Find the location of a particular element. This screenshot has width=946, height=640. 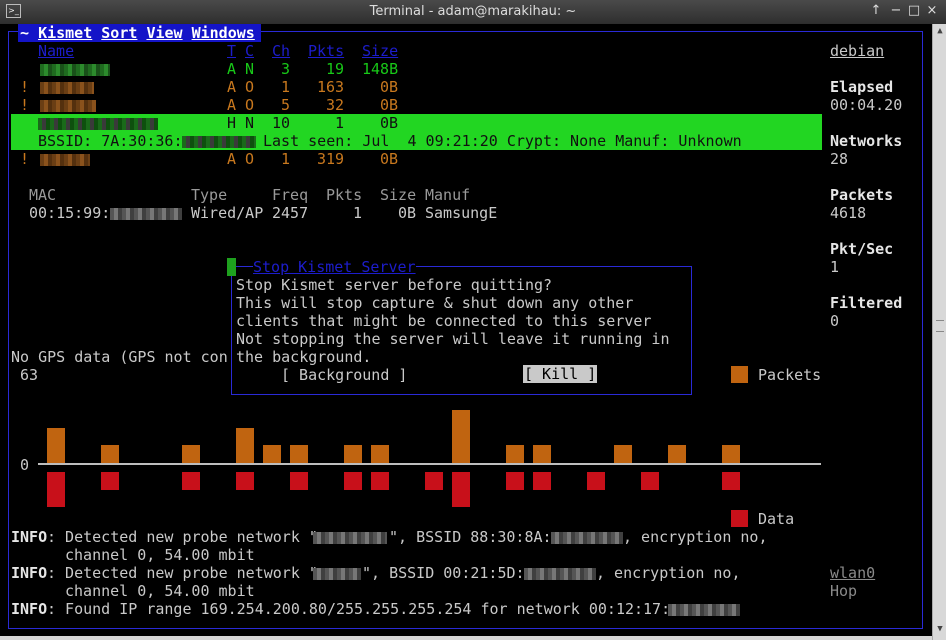

col-packets-header: Pkts is located at coordinates (326, 51).